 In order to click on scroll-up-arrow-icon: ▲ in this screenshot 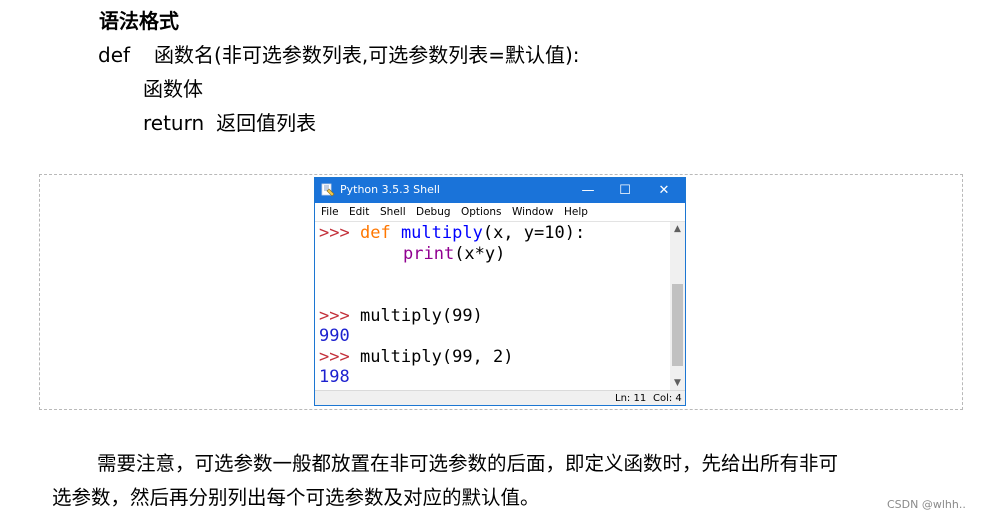, I will do `click(677, 229)`.